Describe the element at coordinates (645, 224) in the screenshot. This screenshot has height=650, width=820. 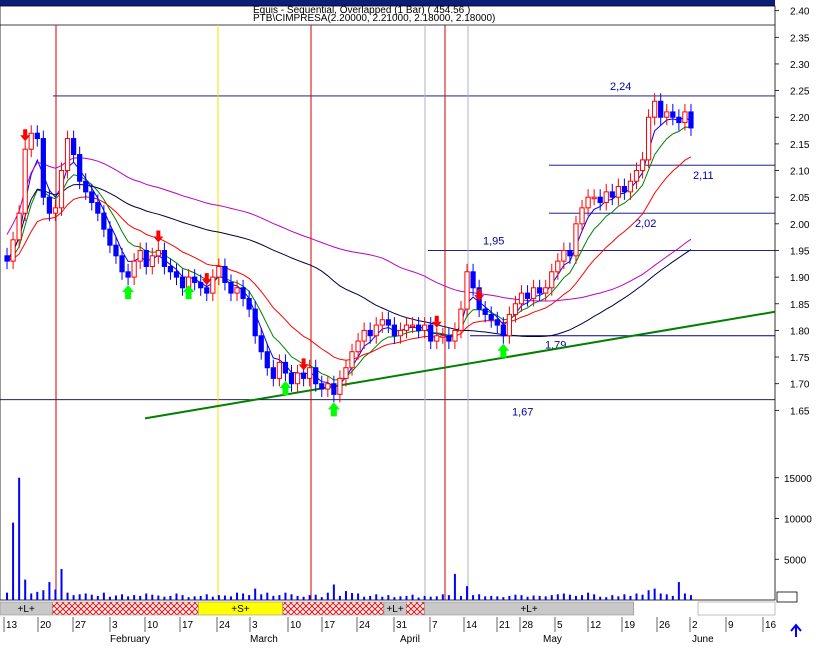
I see `level-label: 2,02` at that location.